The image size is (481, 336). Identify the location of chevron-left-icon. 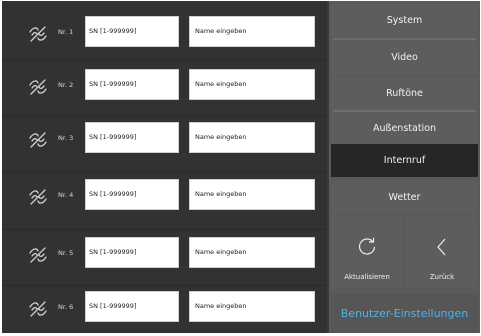
(441, 247).